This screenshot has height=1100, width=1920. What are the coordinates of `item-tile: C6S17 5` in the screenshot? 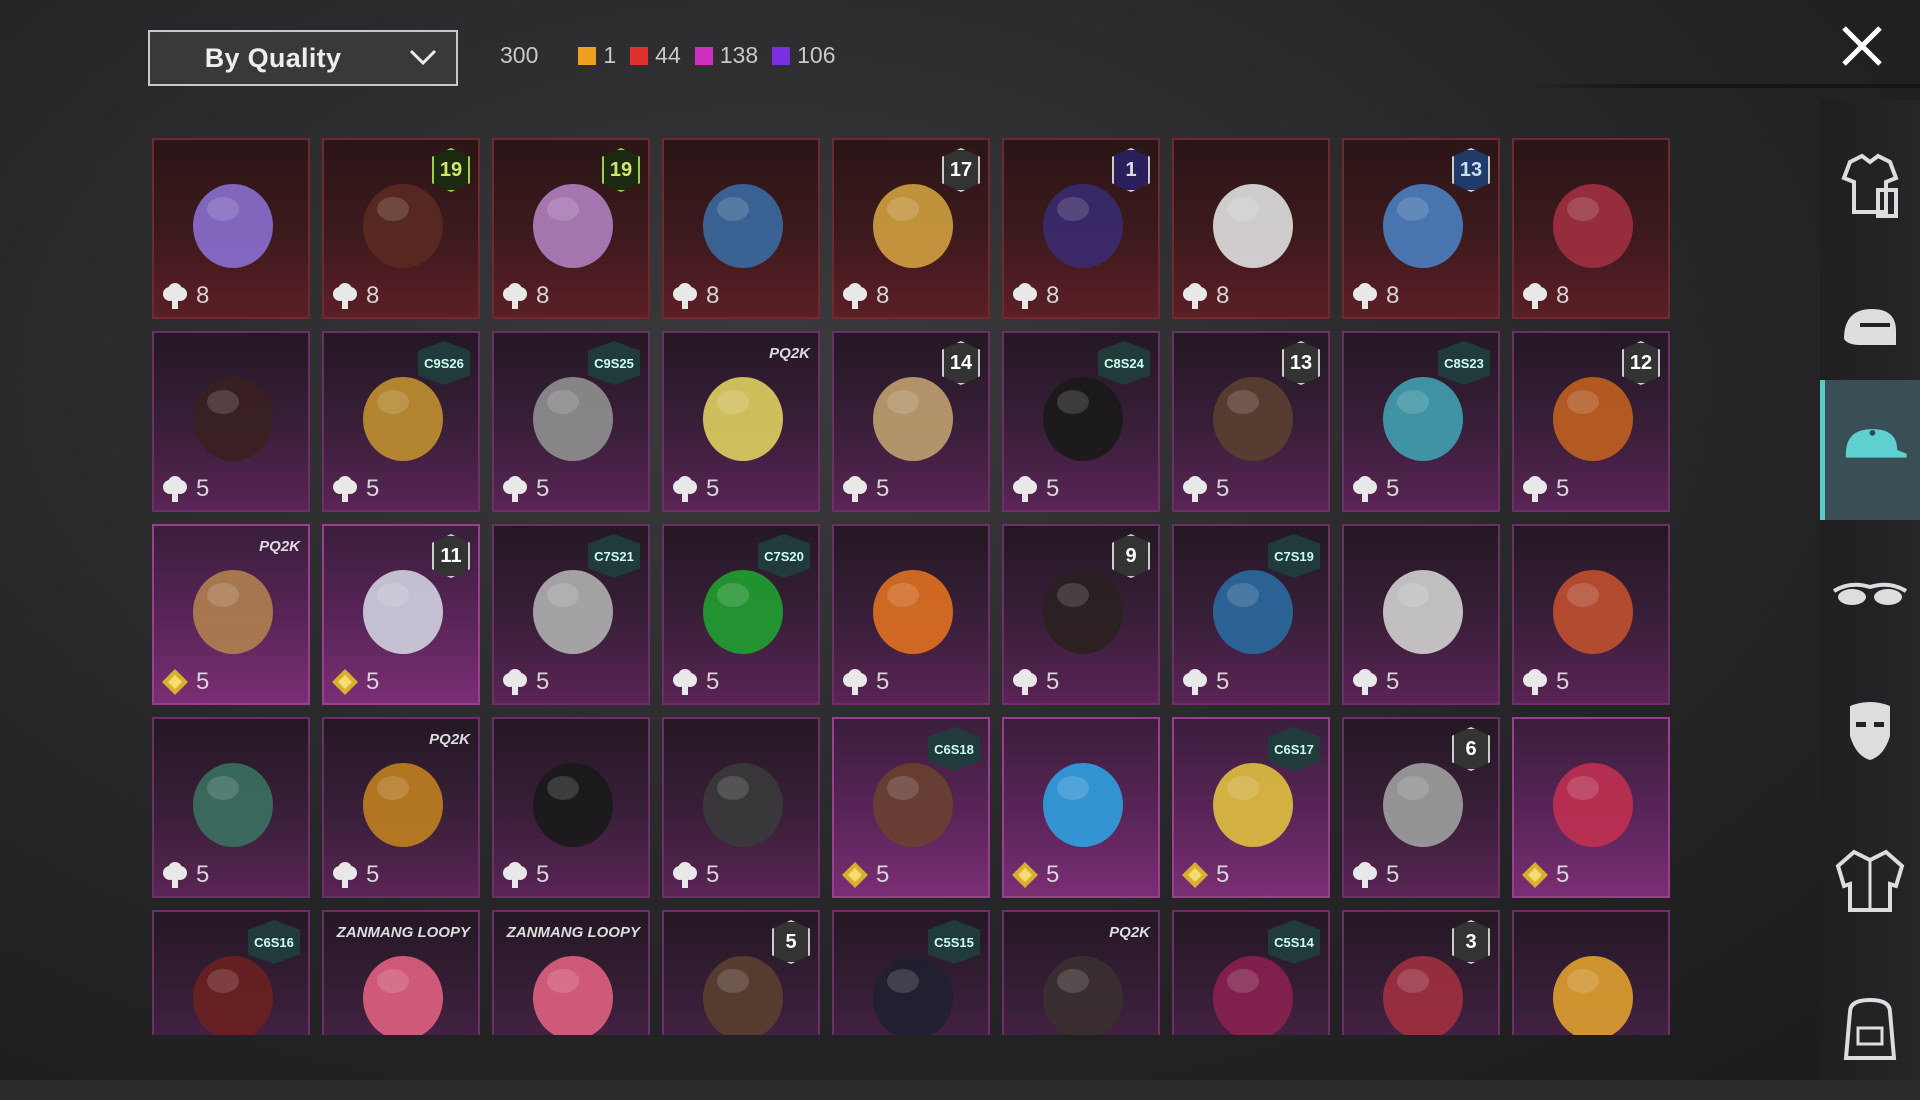 It's located at (1251, 807).